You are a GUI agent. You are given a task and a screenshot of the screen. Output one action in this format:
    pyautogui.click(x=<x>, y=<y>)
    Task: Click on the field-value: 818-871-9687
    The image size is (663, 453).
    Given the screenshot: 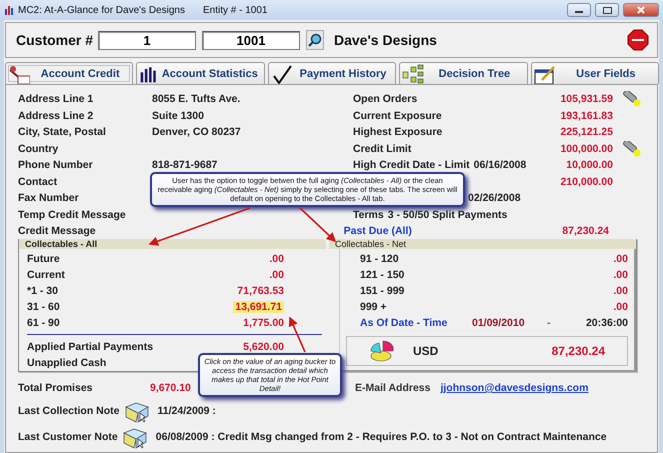 What is the action you would take?
    pyautogui.click(x=185, y=165)
    